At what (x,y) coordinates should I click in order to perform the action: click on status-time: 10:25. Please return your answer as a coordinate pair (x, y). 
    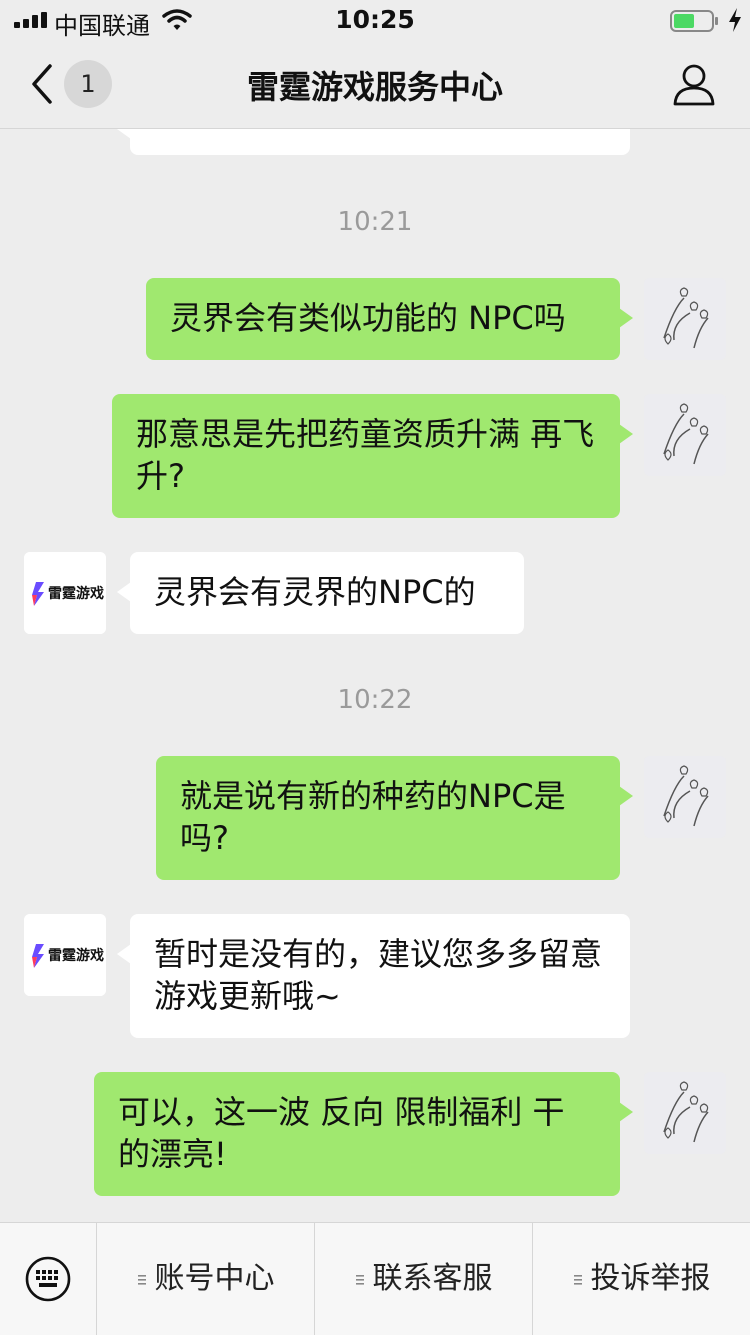
    Looking at the image, I should click on (375, 19).